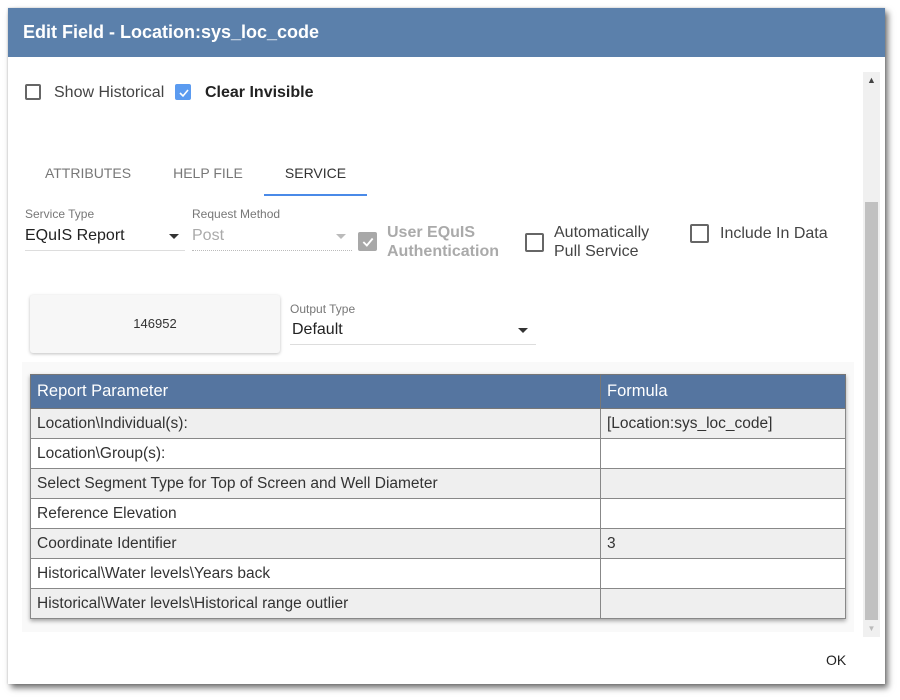  I want to click on header-formula: Formula, so click(723, 391).